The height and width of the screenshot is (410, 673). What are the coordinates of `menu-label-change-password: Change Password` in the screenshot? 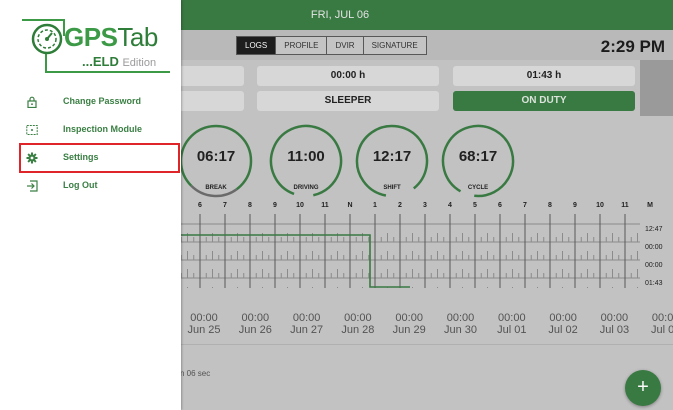 It's located at (102, 101).